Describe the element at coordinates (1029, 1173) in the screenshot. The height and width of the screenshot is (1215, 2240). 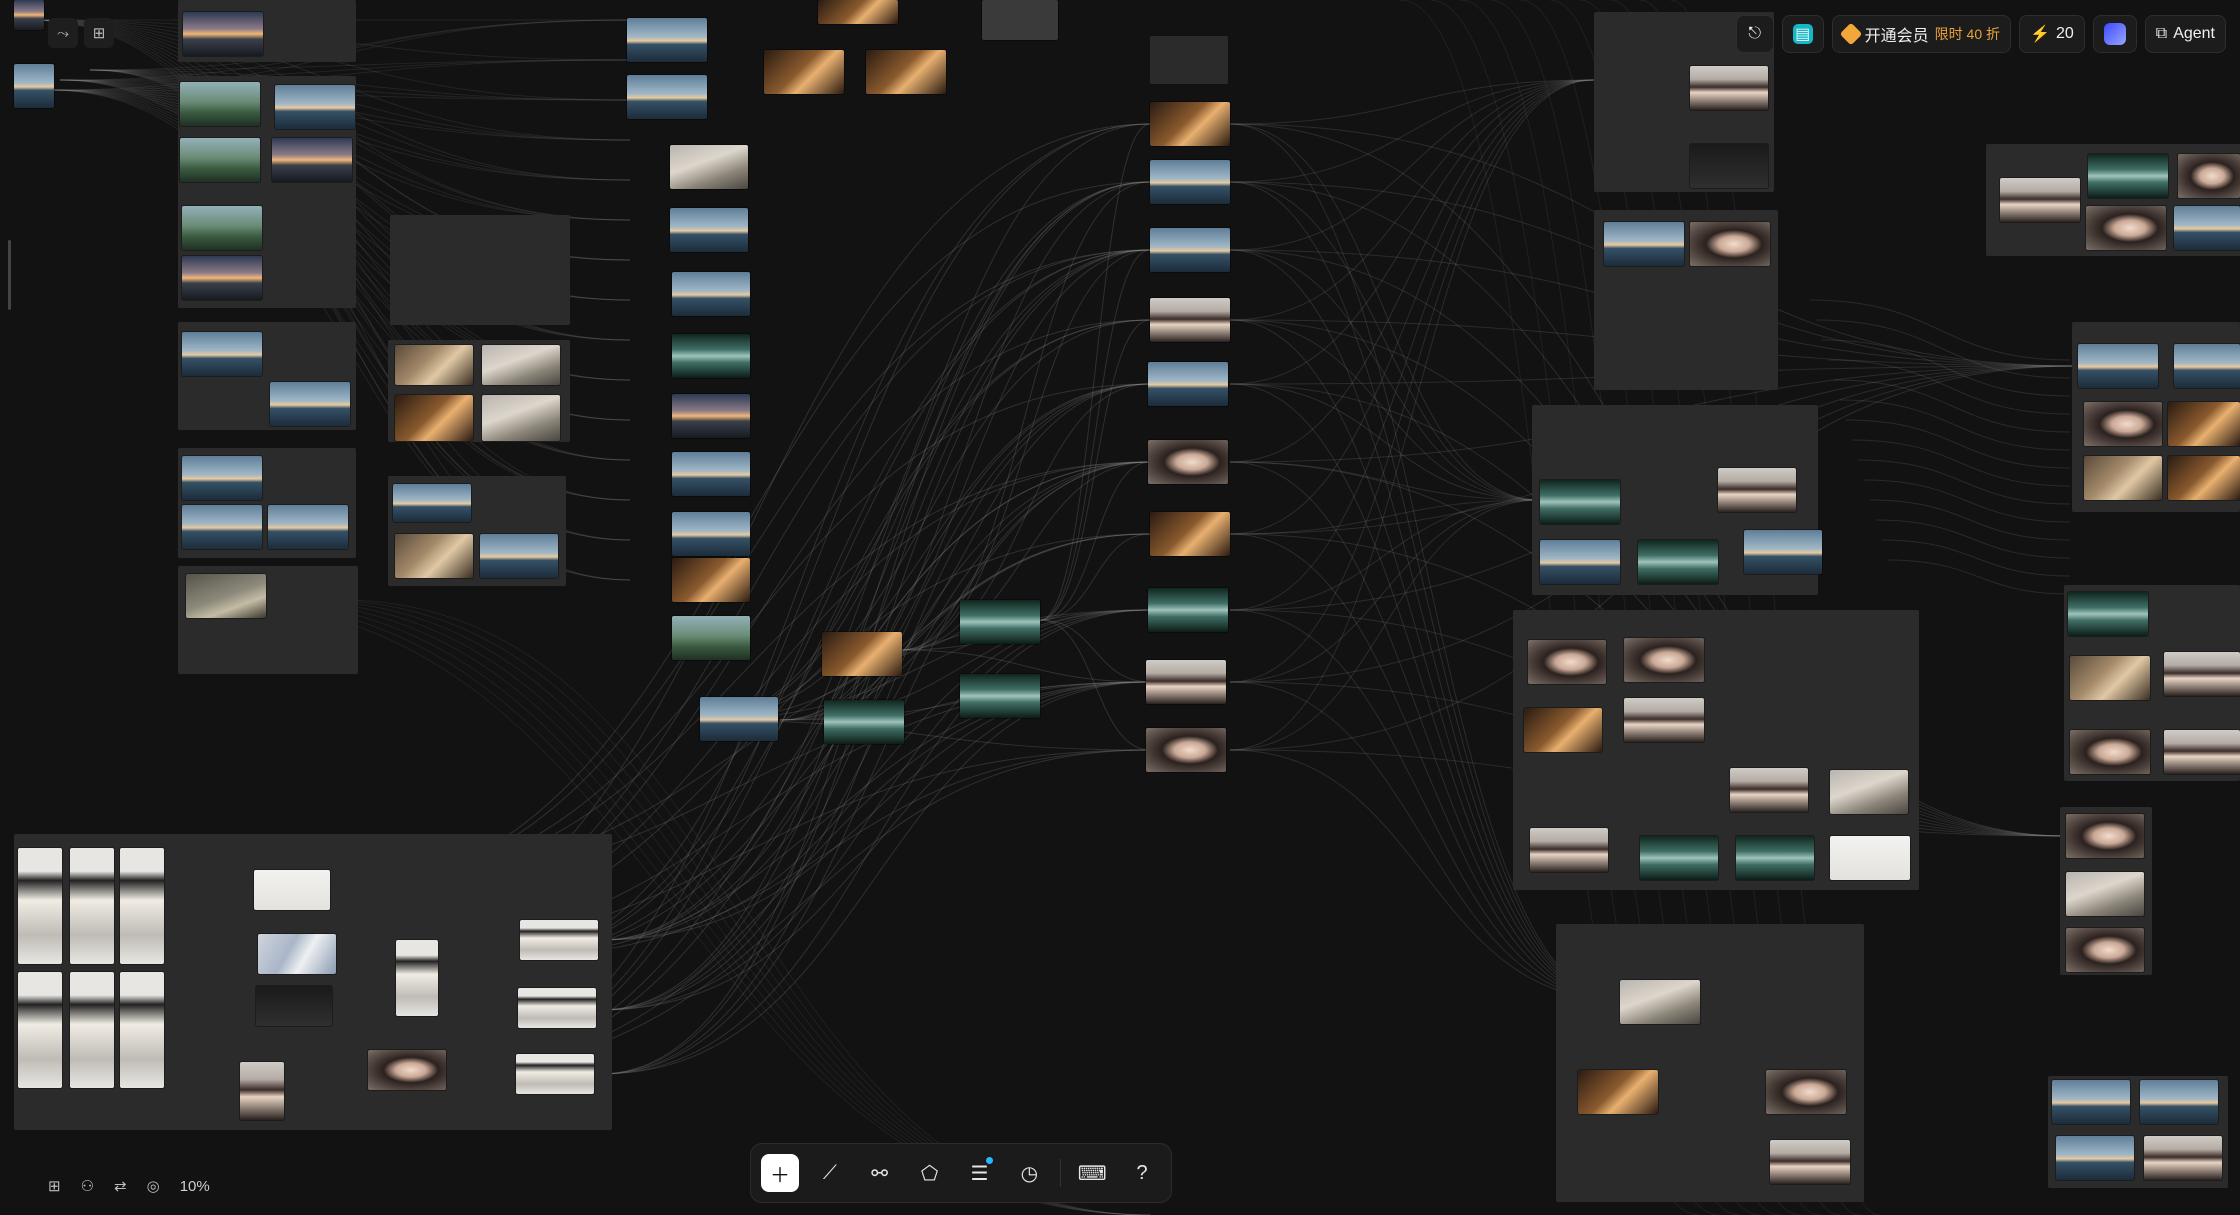
I see `history-tool-button: ◷` at that location.